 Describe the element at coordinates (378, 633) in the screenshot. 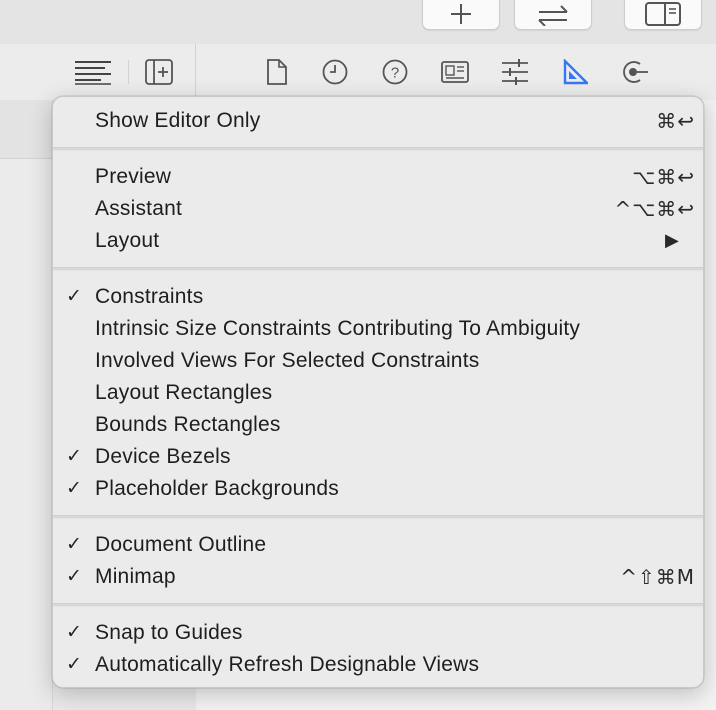

I see `menu-item-snap-to-guides: ✓ Snap to Guides` at that location.